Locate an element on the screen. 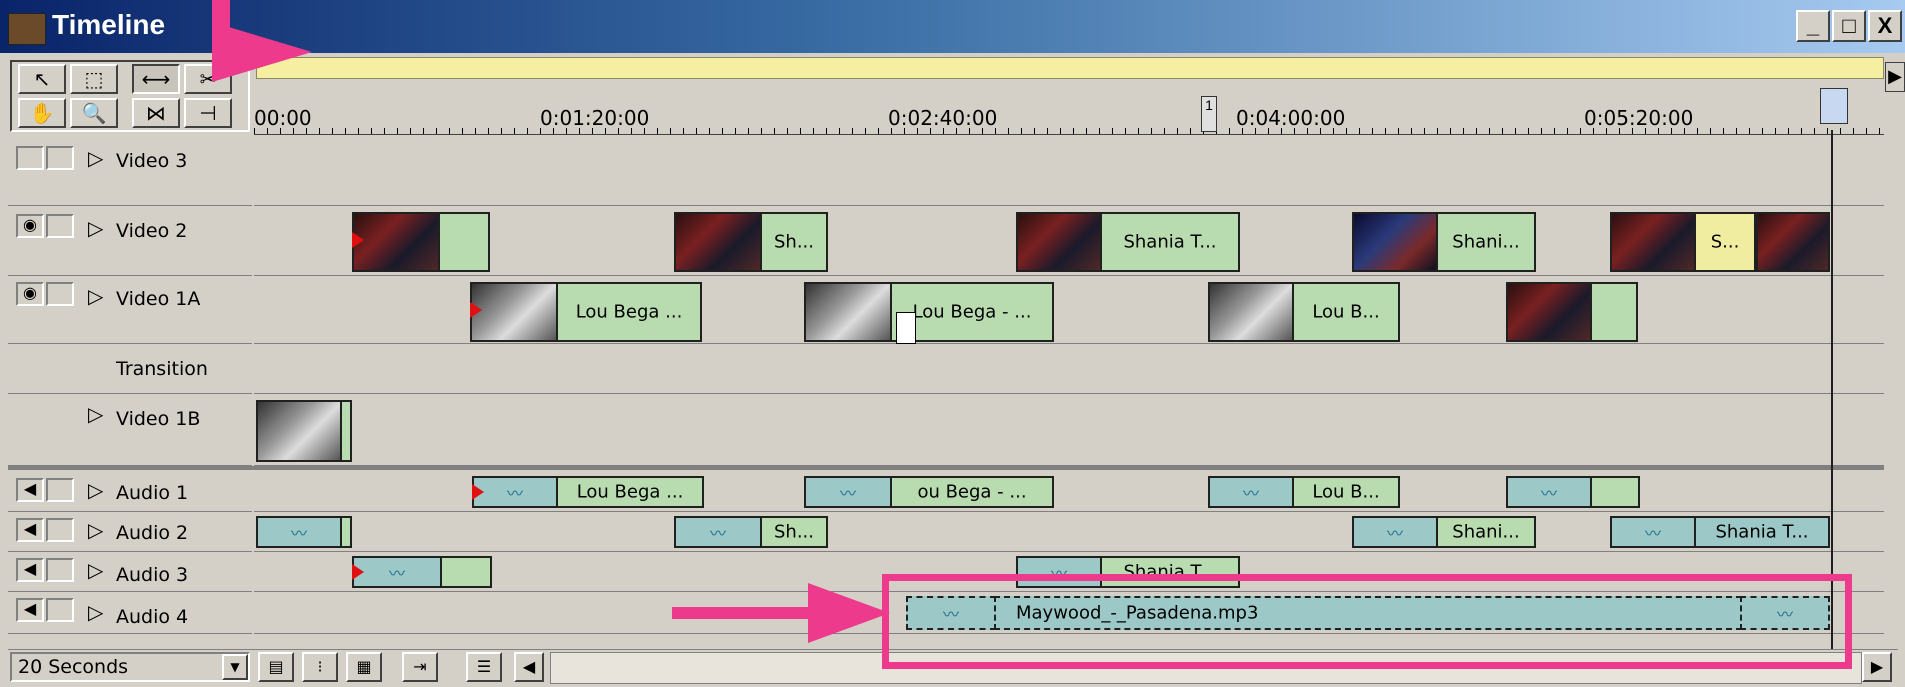 This screenshot has height=687, width=1905. scroll-left-icon: ◀ is located at coordinates (529, 667).